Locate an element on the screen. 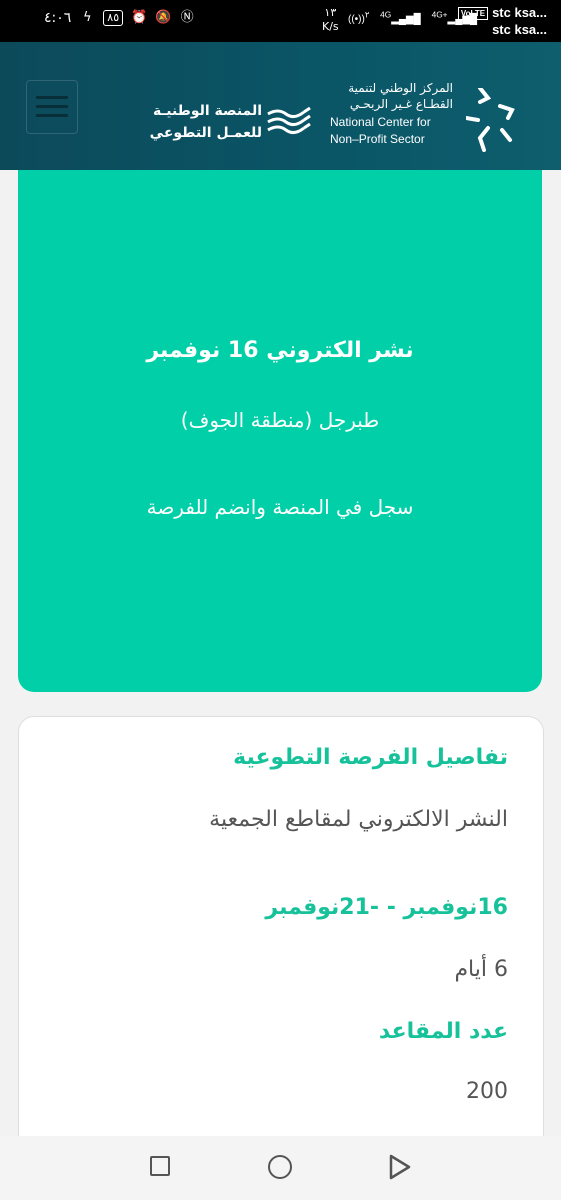 The width and height of the screenshot is (561, 1200). speed-unit: K/s is located at coordinates (330, 26).